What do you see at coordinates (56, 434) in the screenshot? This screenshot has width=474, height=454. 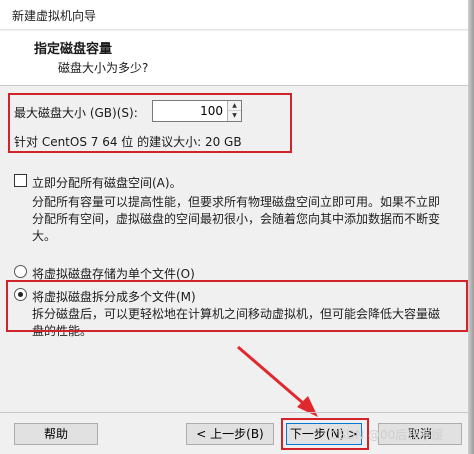 I see `help-button: 帮助` at bounding box center [56, 434].